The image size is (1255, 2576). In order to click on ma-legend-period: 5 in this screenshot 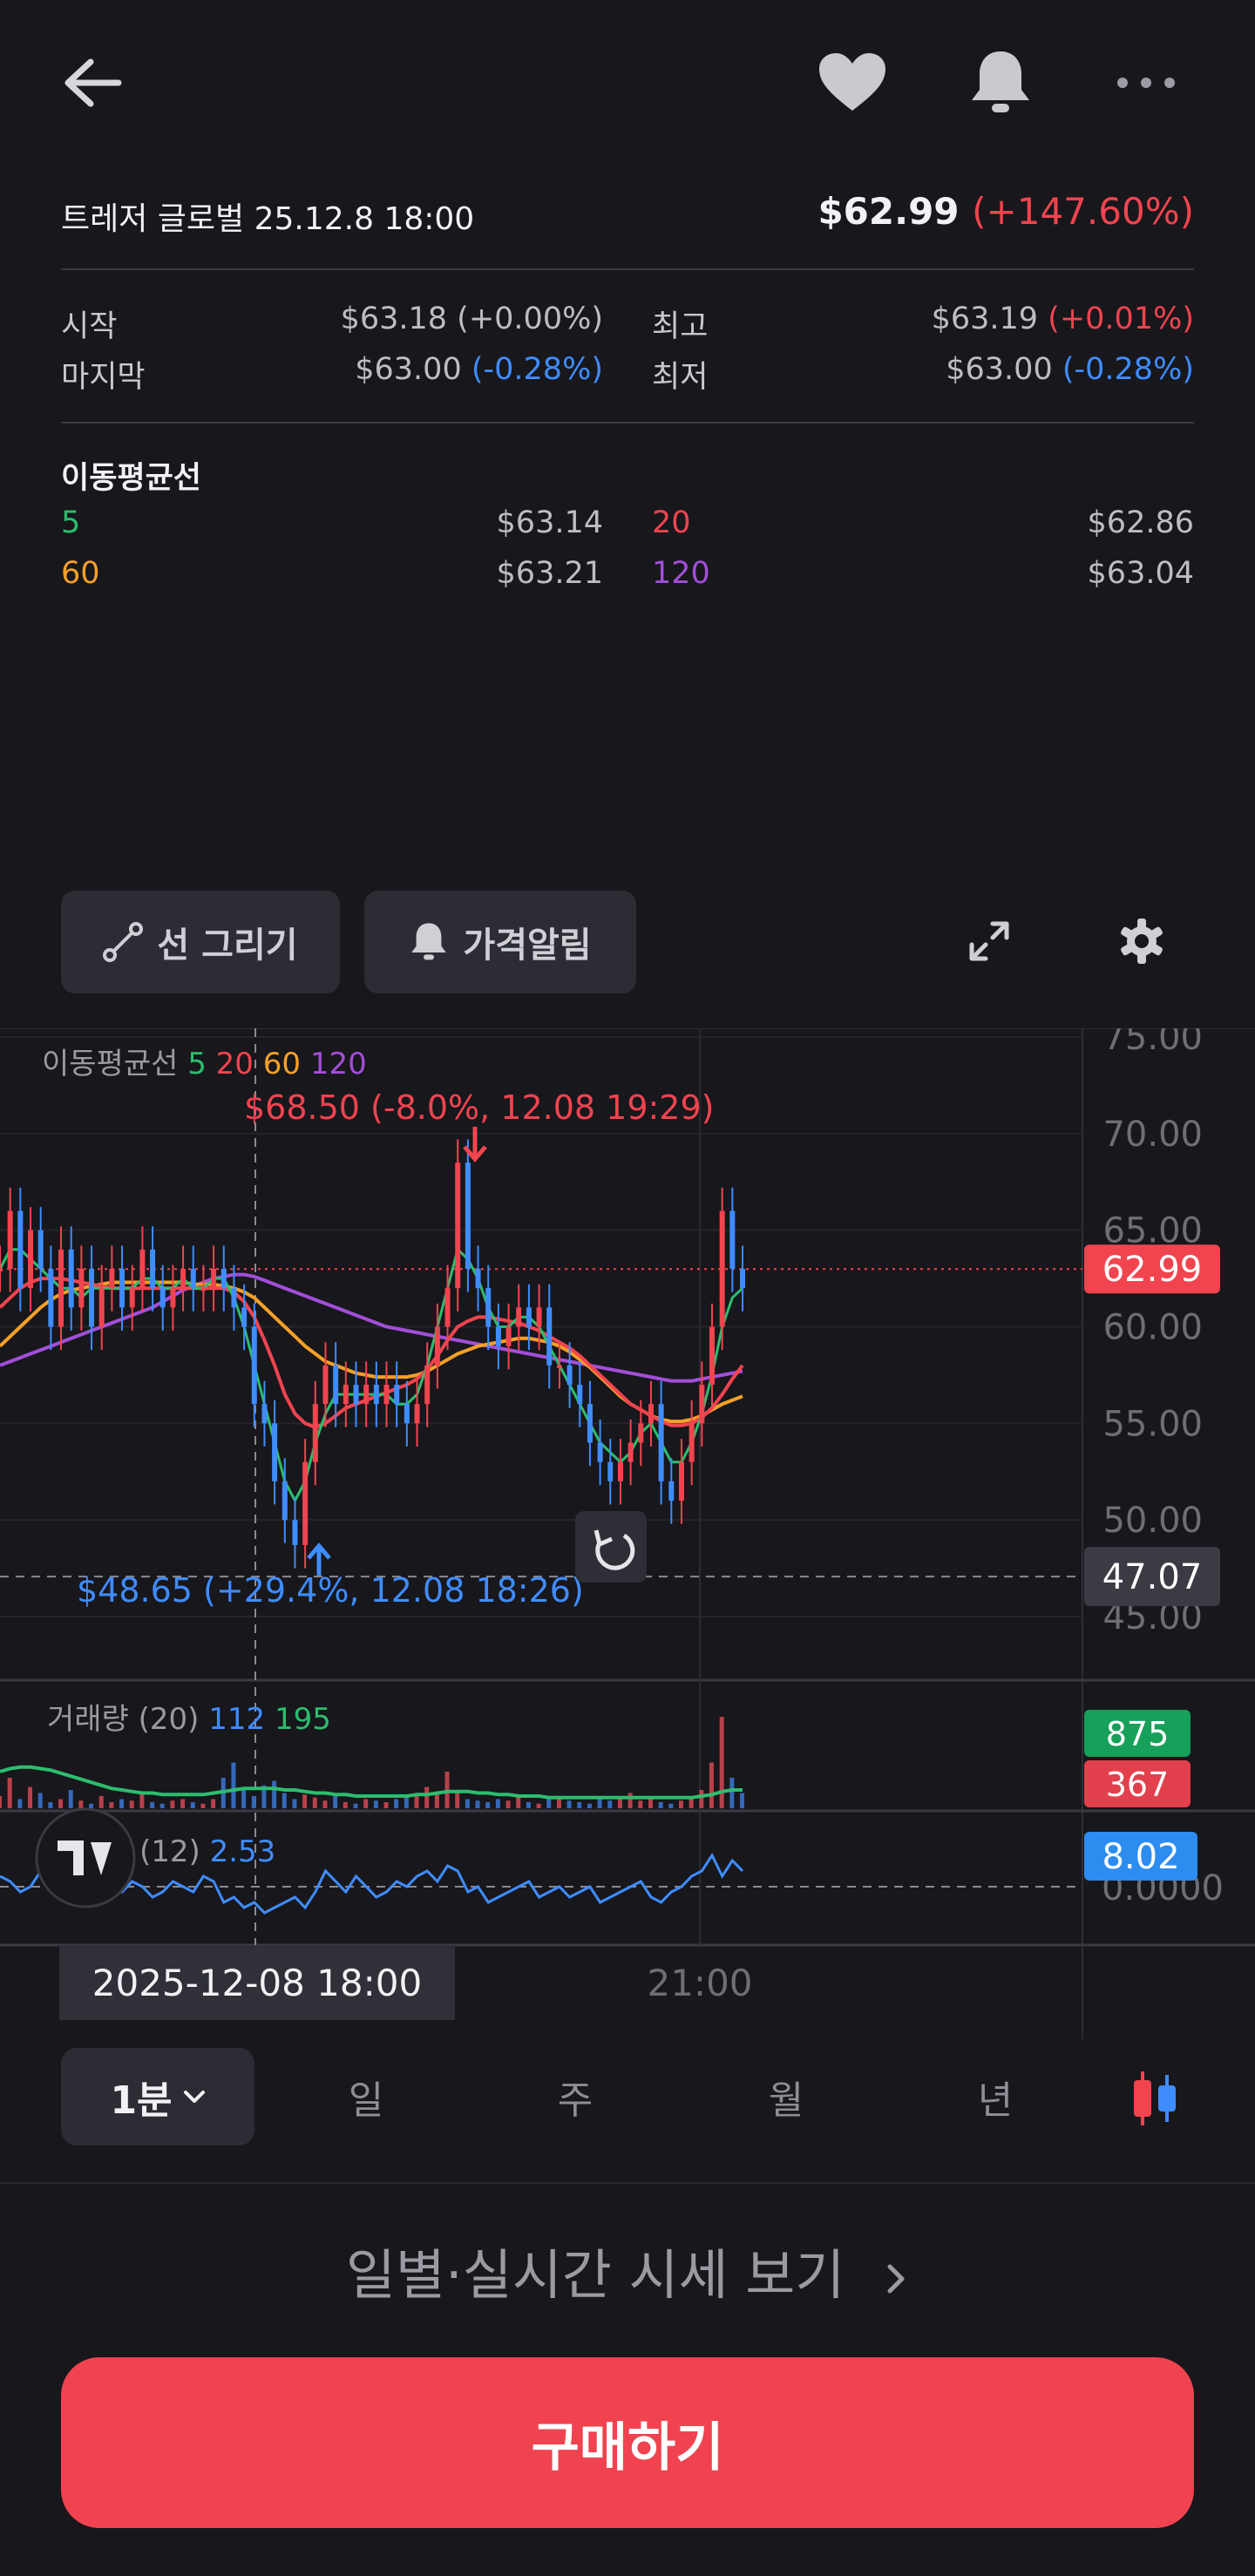, I will do `click(201, 1064)`.